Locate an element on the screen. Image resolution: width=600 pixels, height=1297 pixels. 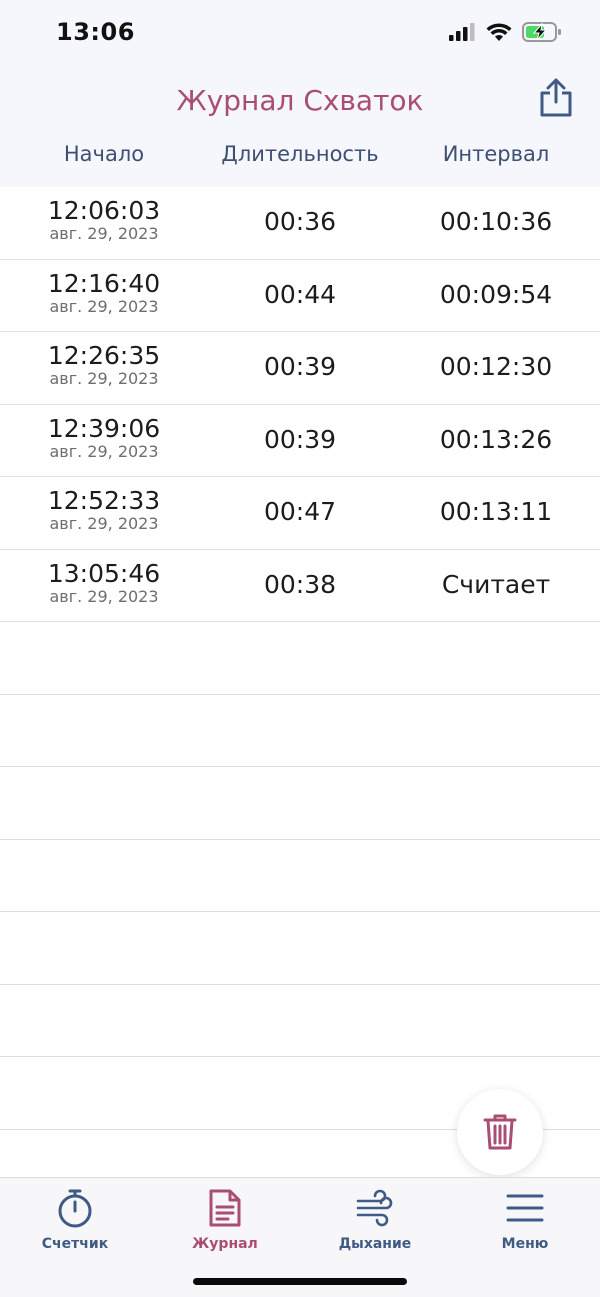
tab-breathing: Дыхание is located at coordinates (375, 1219).